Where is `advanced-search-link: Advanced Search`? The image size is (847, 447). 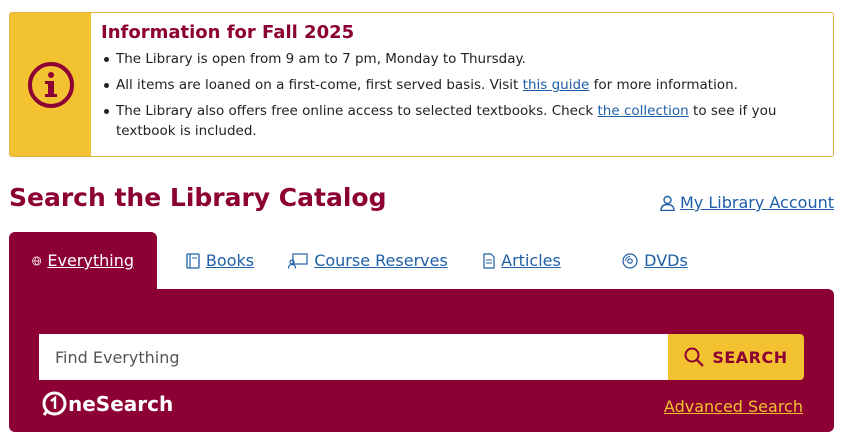
advanced-search-link: Advanced Search is located at coordinates (733, 406).